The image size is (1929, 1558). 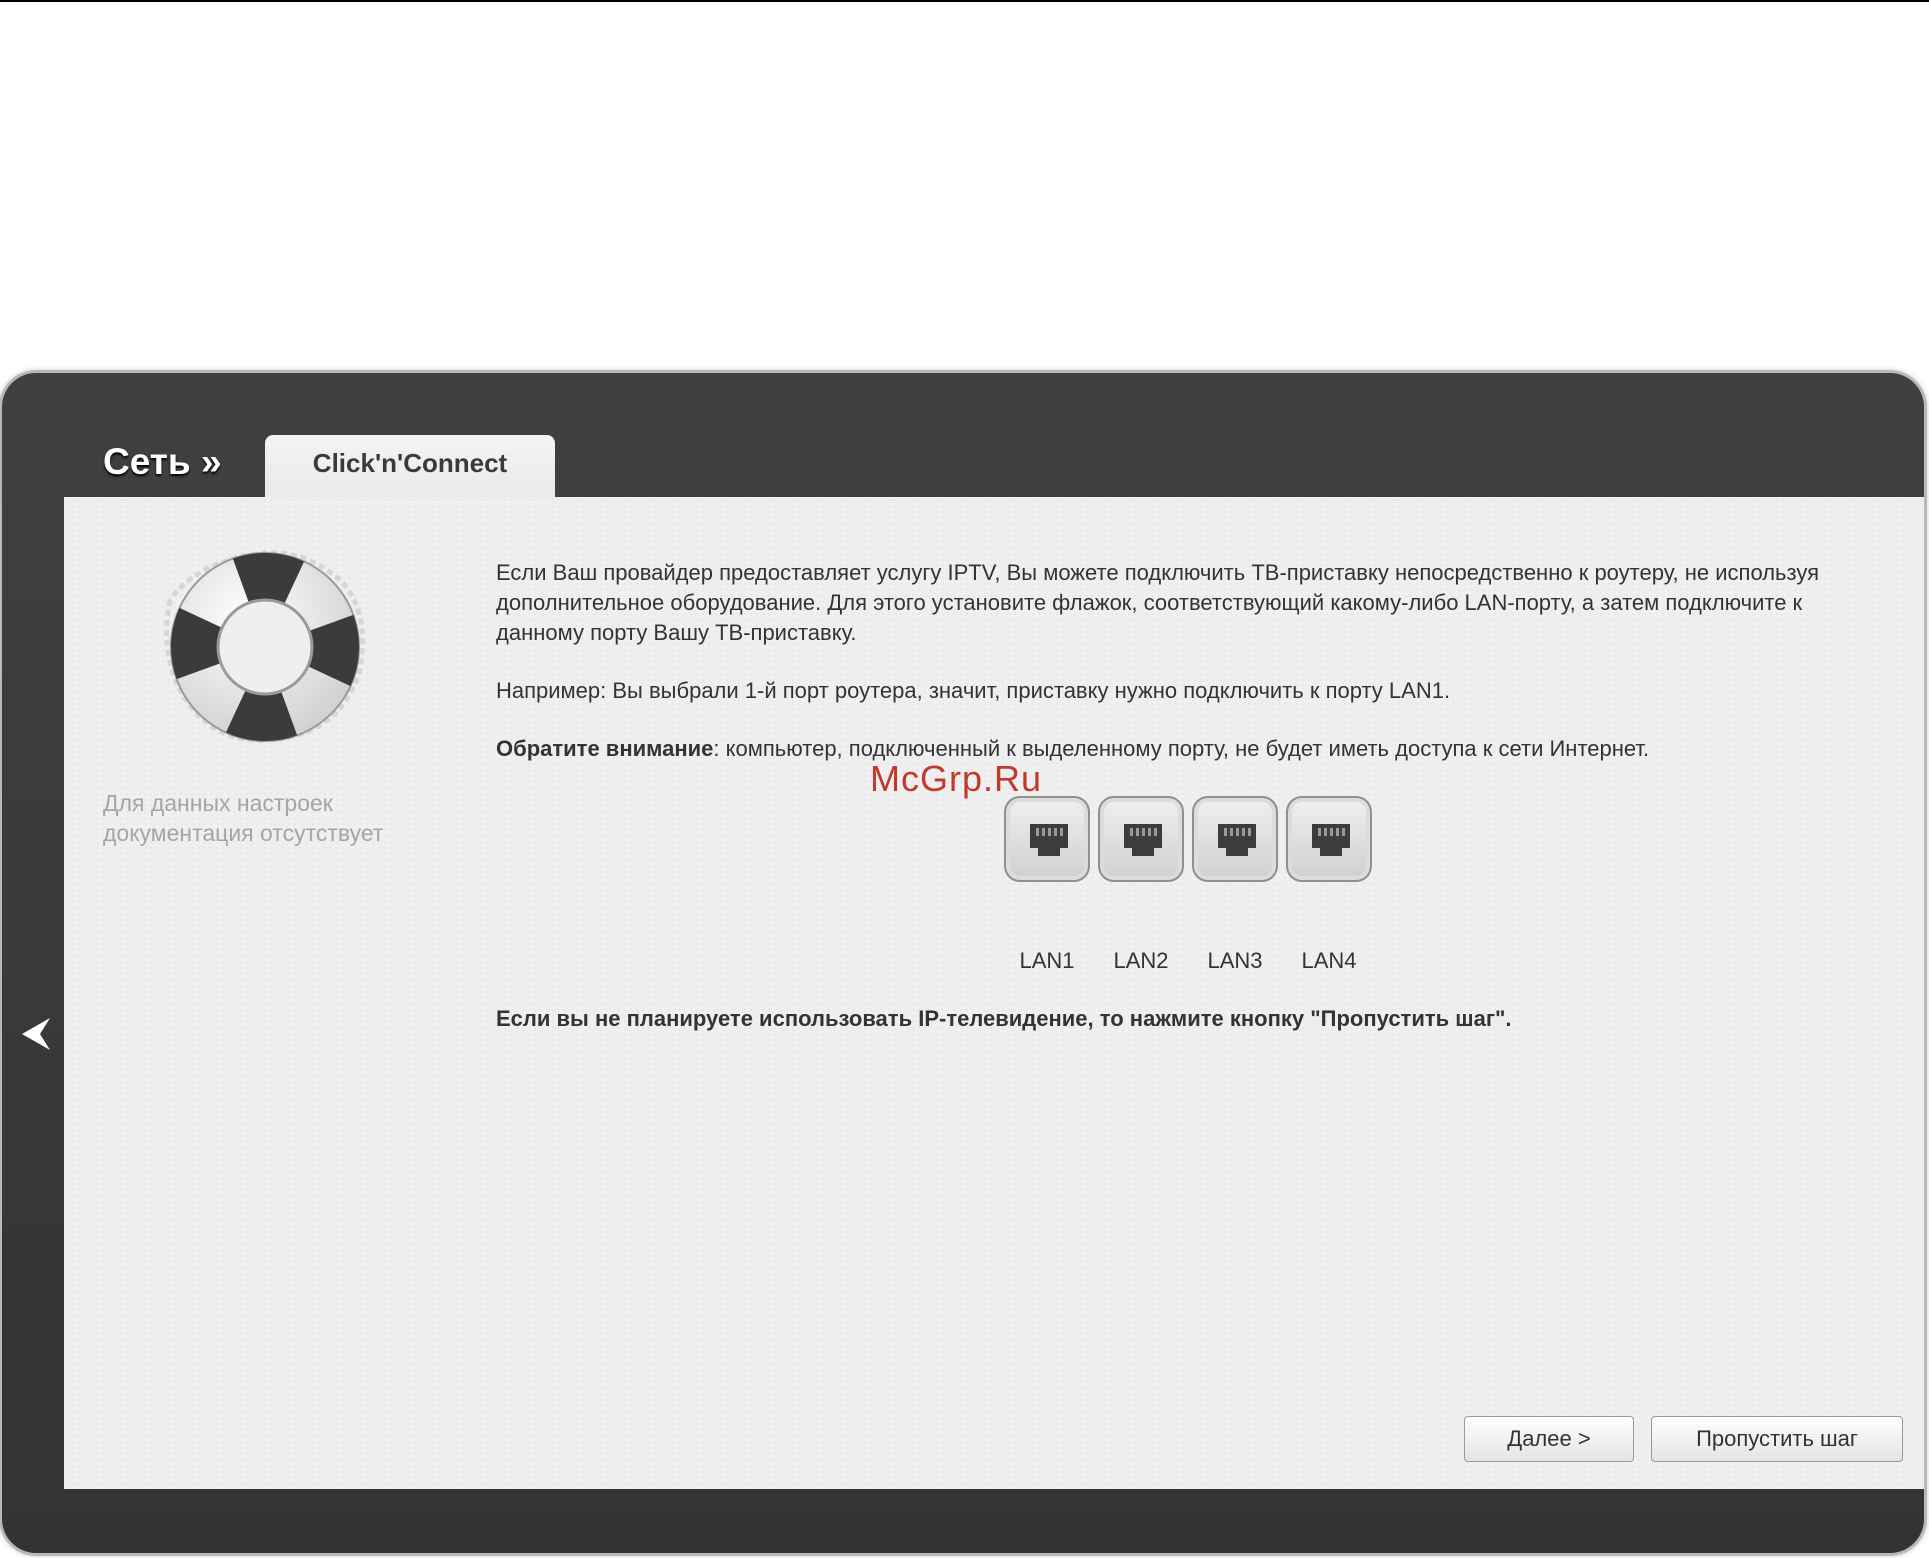 I want to click on chevron-left-icon, so click(x=35, y=1034).